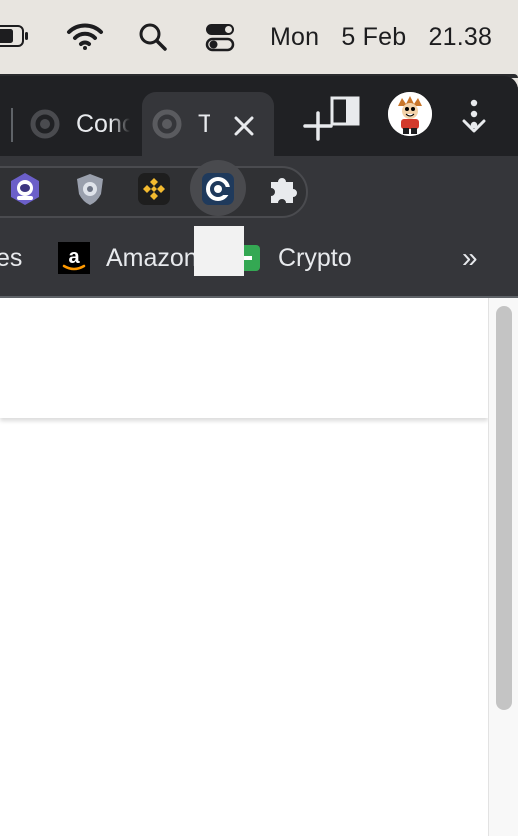 The image size is (518, 836). Describe the element at coordinates (219, 251) in the screenshot. I see `tooltip-placeholder` at that location.